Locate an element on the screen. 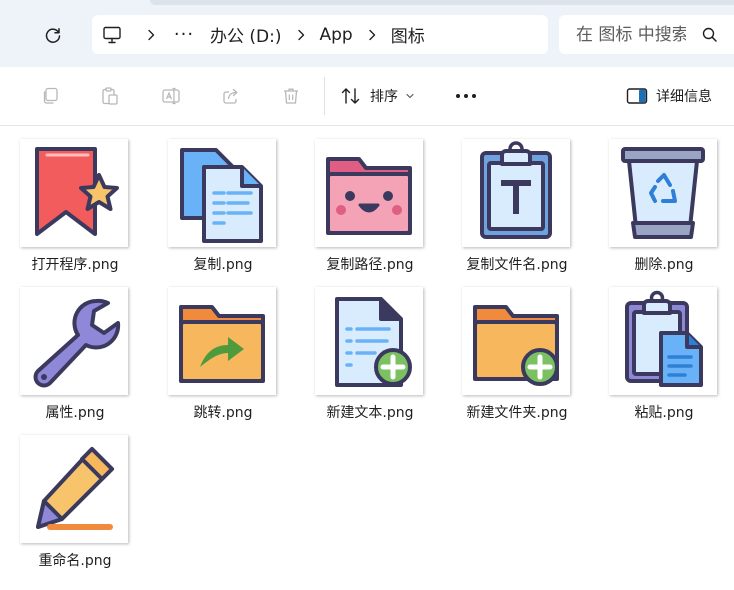  sort-icon is located at coordinates (350, 96).